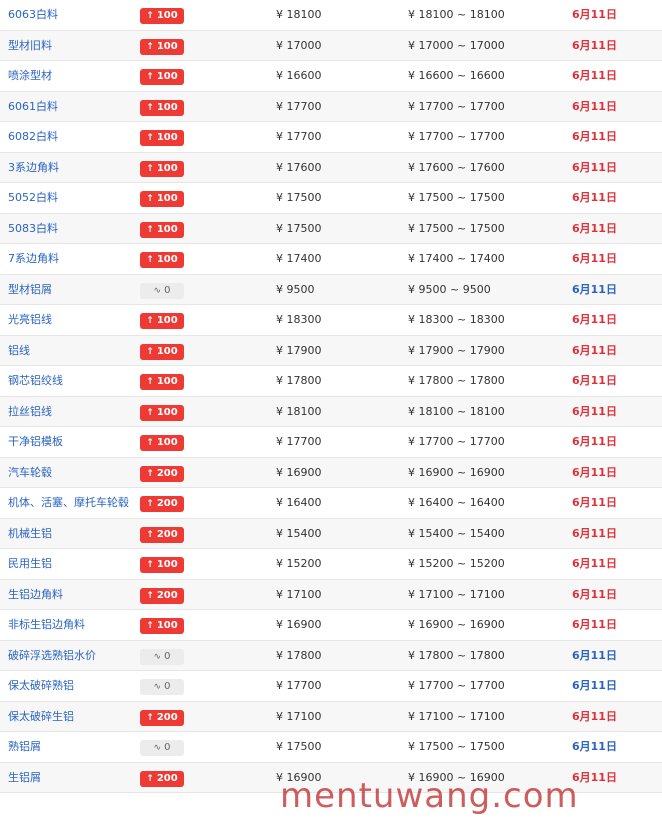 Image resolution: width=662 pixels, height=825 pixels. What do you see at coordinates (46, 625) in the screenshot?
I see `product-name-link: 非标生铝边角料` at bounding box center [46, 625].